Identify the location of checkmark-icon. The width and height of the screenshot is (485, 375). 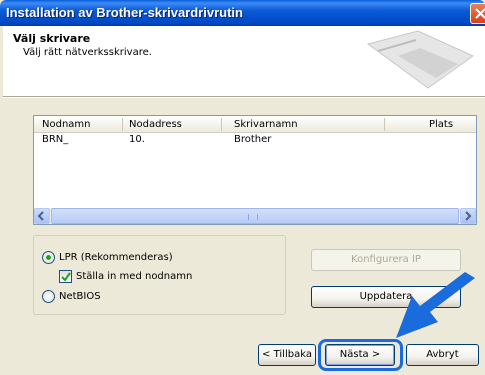
(66, 277).